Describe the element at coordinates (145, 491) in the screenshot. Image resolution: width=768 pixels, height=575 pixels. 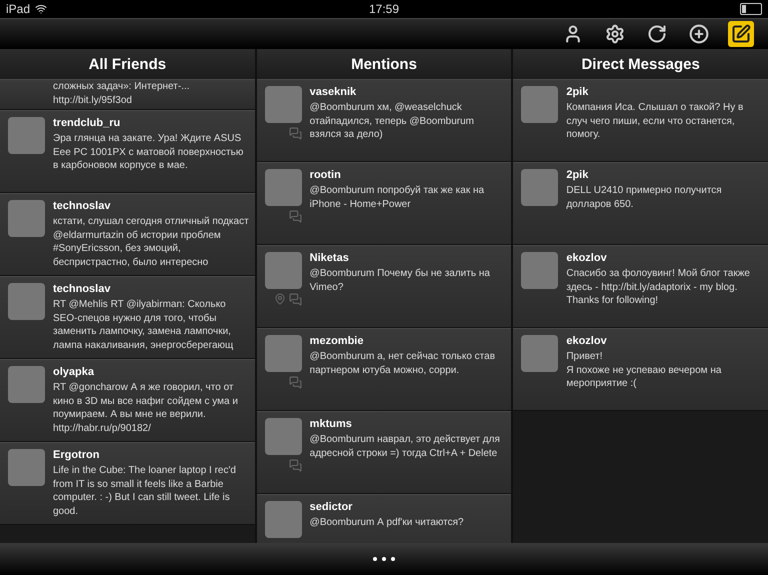
I see `tweet-text: Life in the Cube: The loaner laptop I rec'd from IT is so small it feels like a Barbie computer. : -) But I can still tweet. Life is good.` at that location.